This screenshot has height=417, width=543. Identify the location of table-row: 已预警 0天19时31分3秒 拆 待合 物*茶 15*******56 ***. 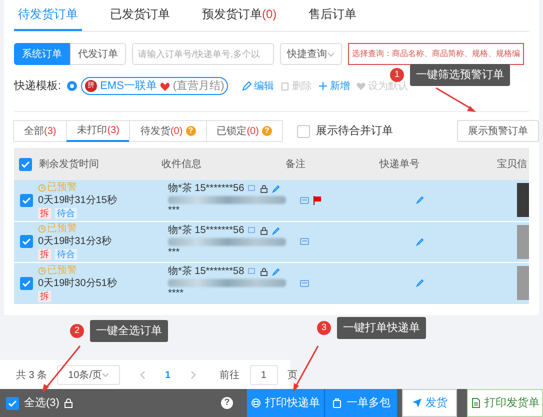
(271, 242).